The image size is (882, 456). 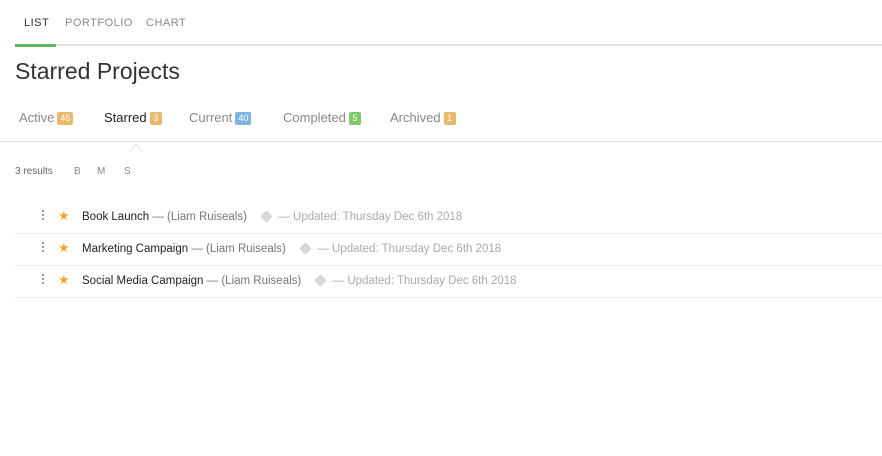 What do you see at coordinates (35, 32) in the screenshot?
I see `tab-list: LIST` at bounding box center [35, 32].